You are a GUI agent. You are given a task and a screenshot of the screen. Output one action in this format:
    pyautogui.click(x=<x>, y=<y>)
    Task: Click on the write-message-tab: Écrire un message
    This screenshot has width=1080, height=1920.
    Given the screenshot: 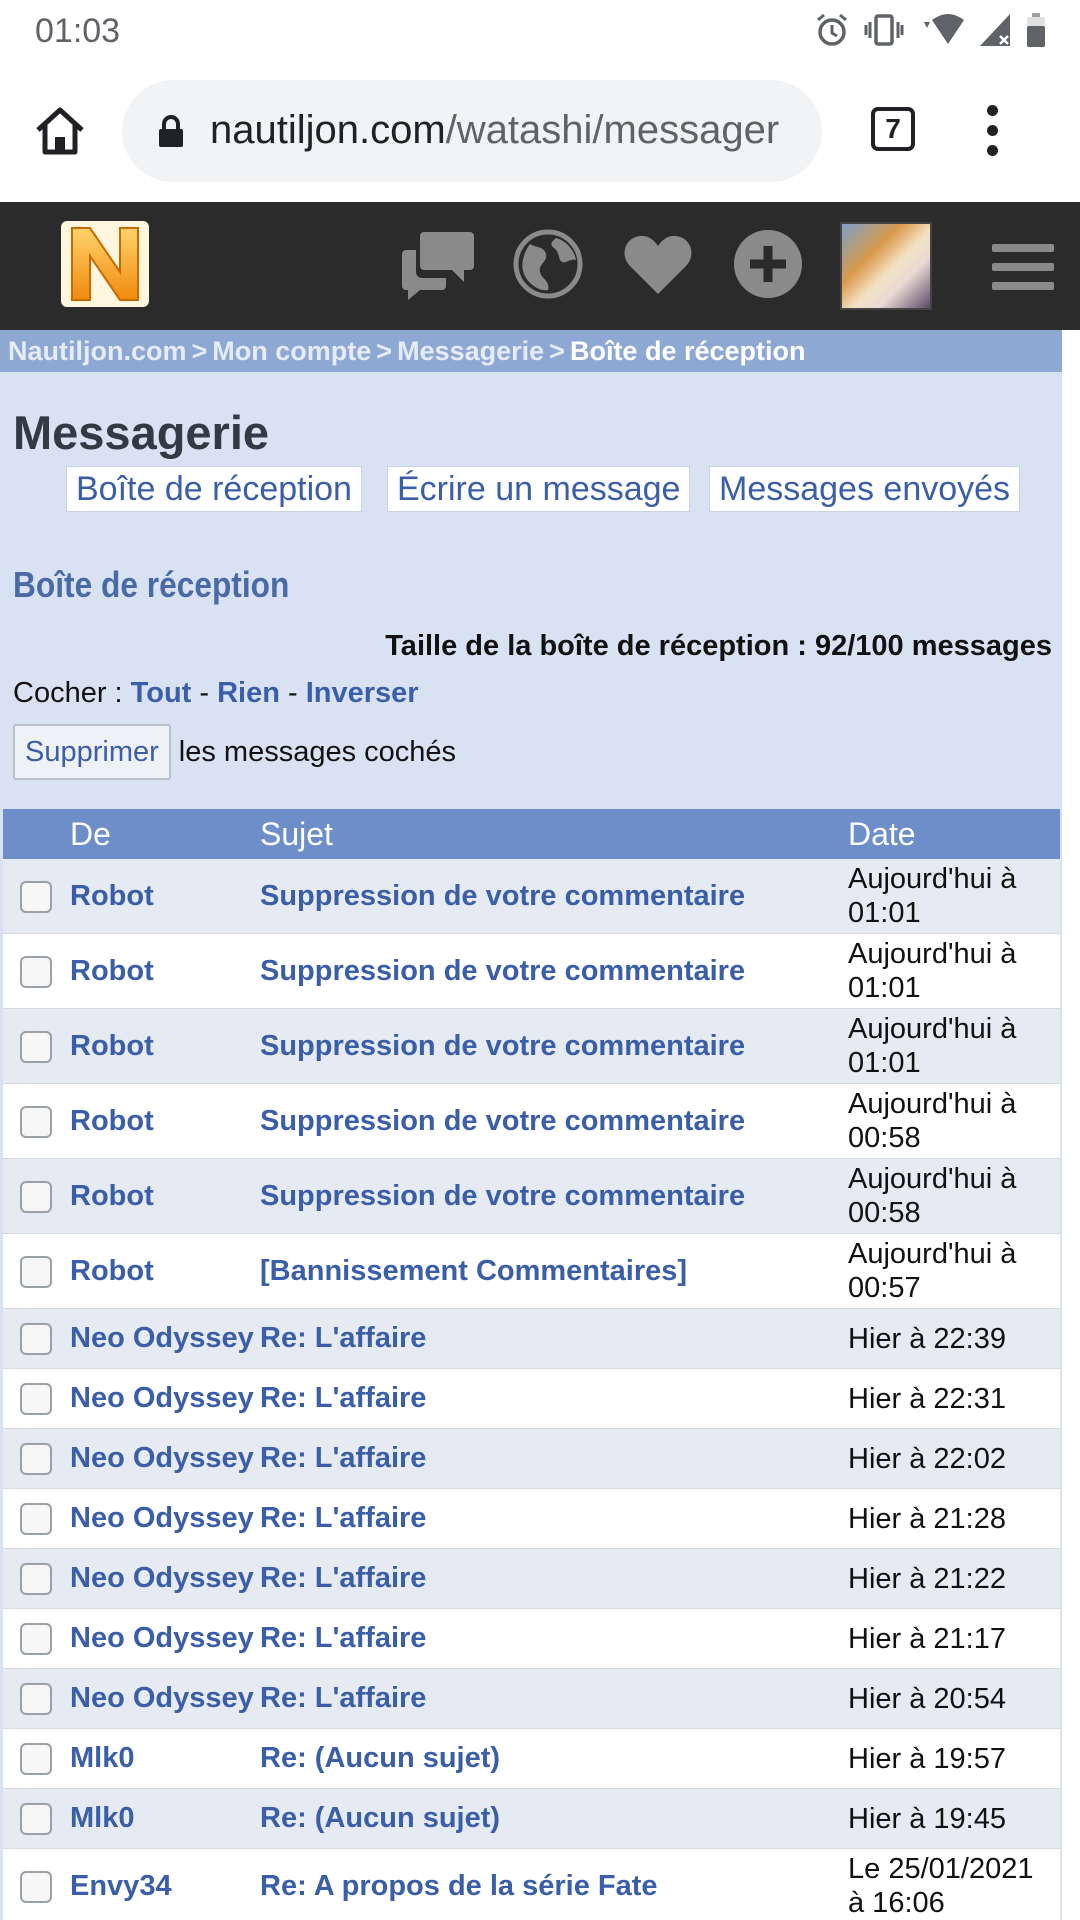 What is the action you would take?
    pyautogui.click(x=539, y=489)
    